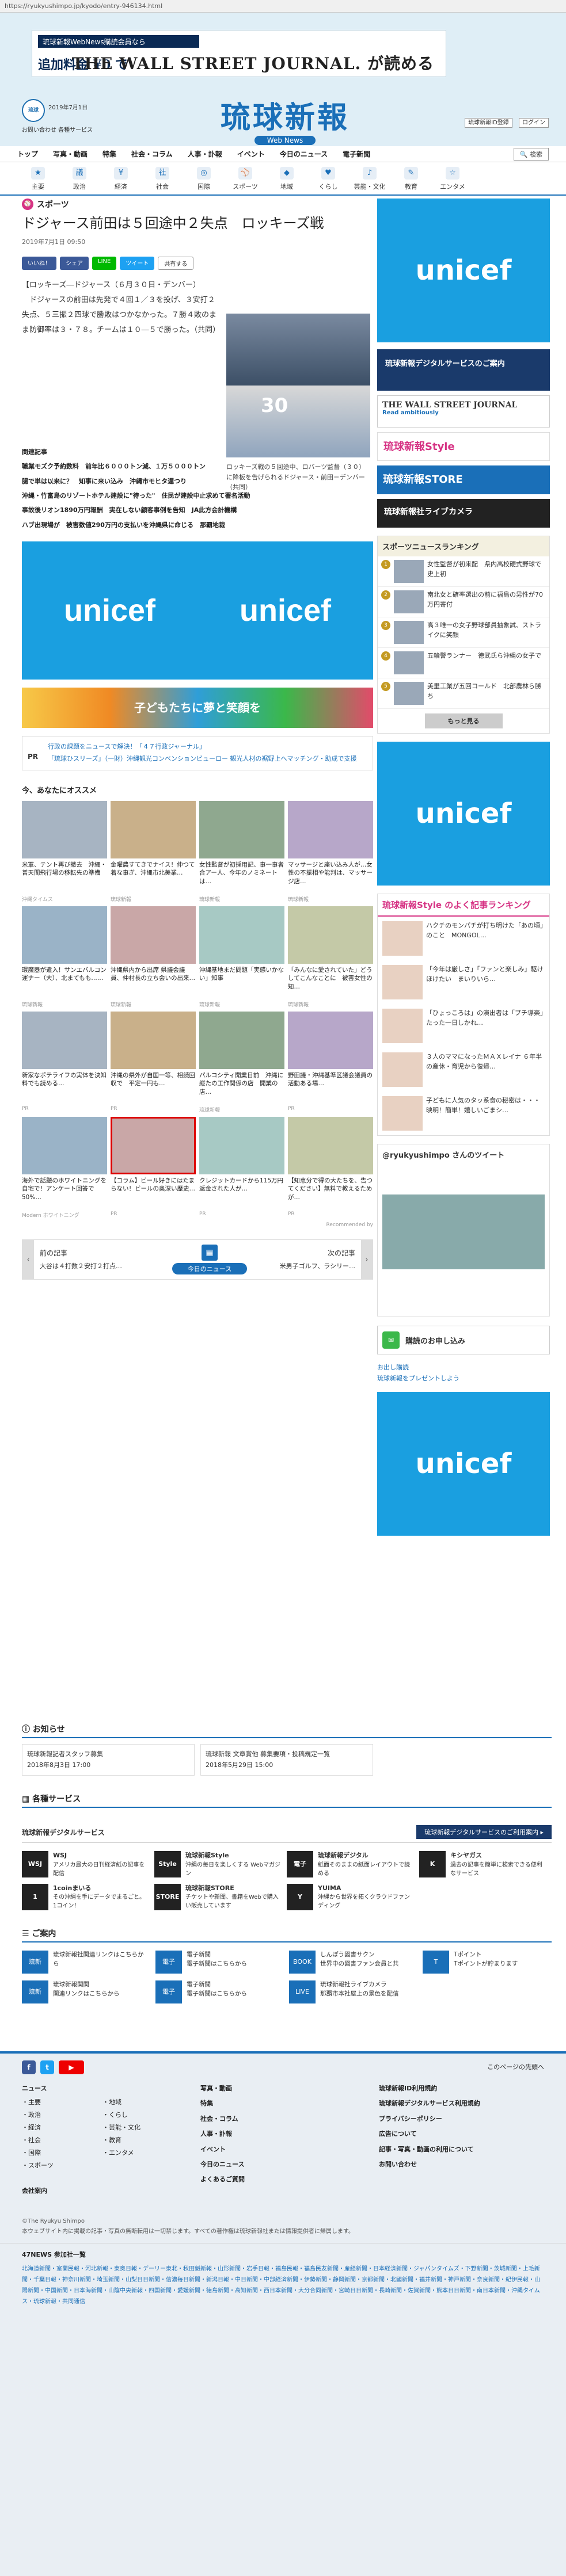 Image resolution: width=566 pixels, height=2576 pixels. I want to click on recommend-card: 金曜農すてきでナイス！仲つて着な事ぎ、沖縄市北美業… 琉球新報, so click(153, 851).